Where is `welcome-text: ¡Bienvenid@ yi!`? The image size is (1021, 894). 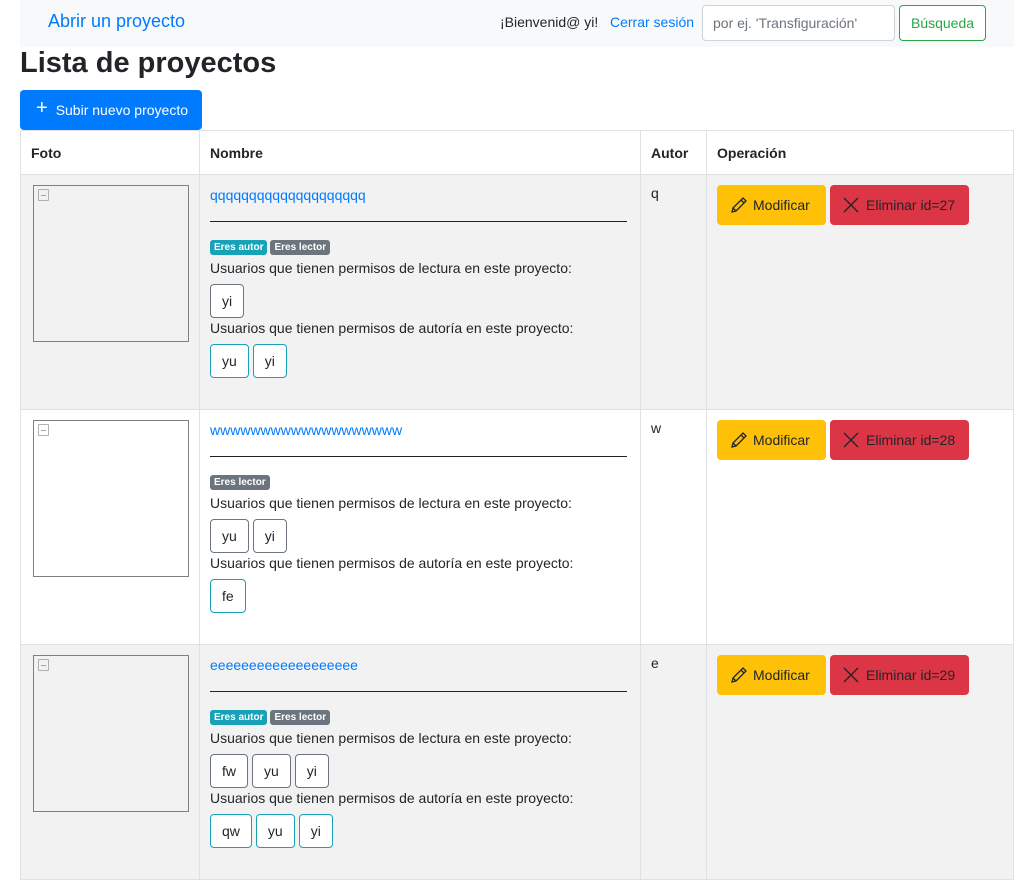 welcome-text: ¡Bienvenid@ yi! is located at coordinates (549, 22).